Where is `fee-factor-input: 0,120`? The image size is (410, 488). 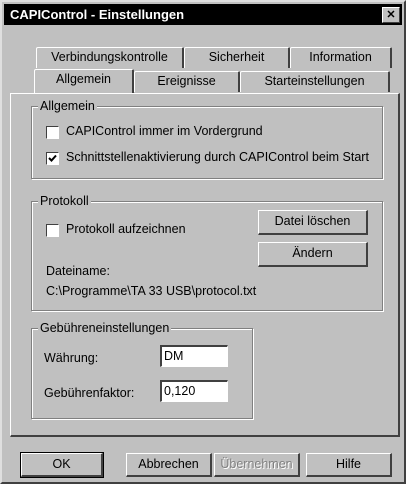
fee-factor-input: 0,120 is located at coordinates (194, 391).